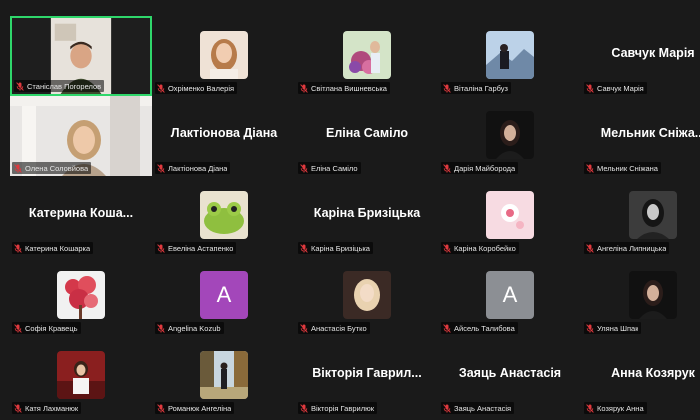 Image resolution: width=700 pixels, height=420 pixels. I want to click on participant-name-tag: Angelina Kozub, so click(189, 328).